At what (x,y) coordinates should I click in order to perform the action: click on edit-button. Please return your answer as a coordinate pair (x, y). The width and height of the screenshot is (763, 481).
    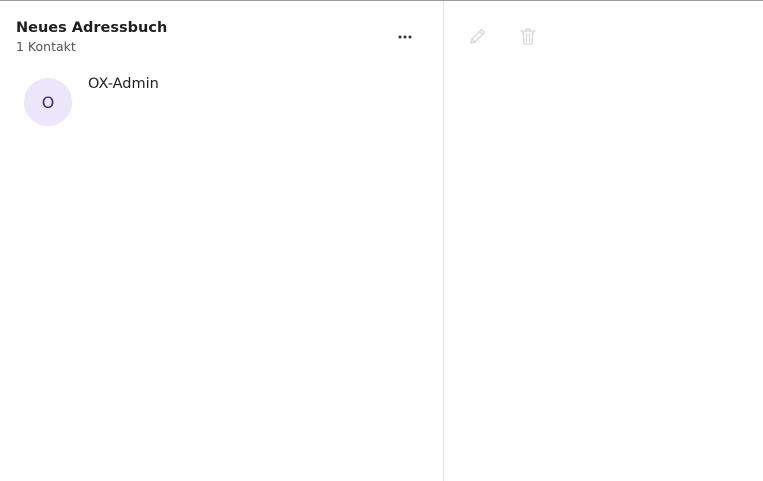
    Looking at the image, I should click on (478, 38).